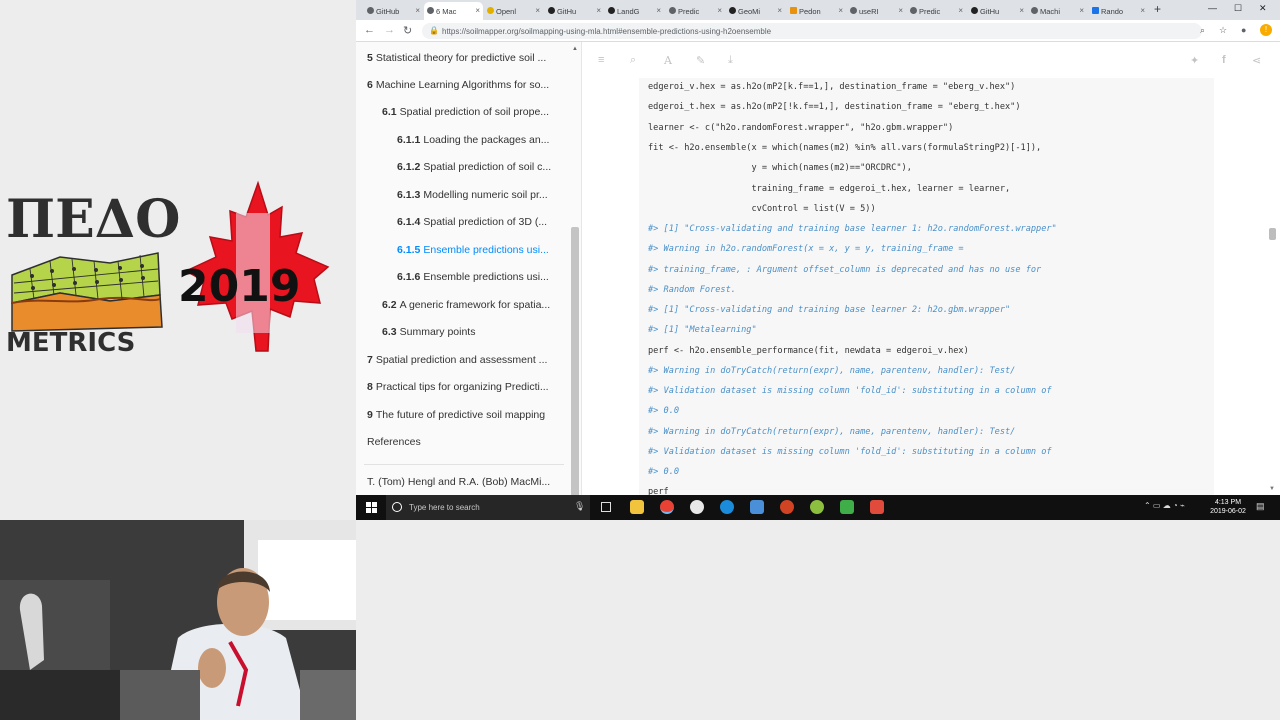 This screenshot has width=1280, height=720. I want to click on menu-icon: ≡, so click(601, 60).